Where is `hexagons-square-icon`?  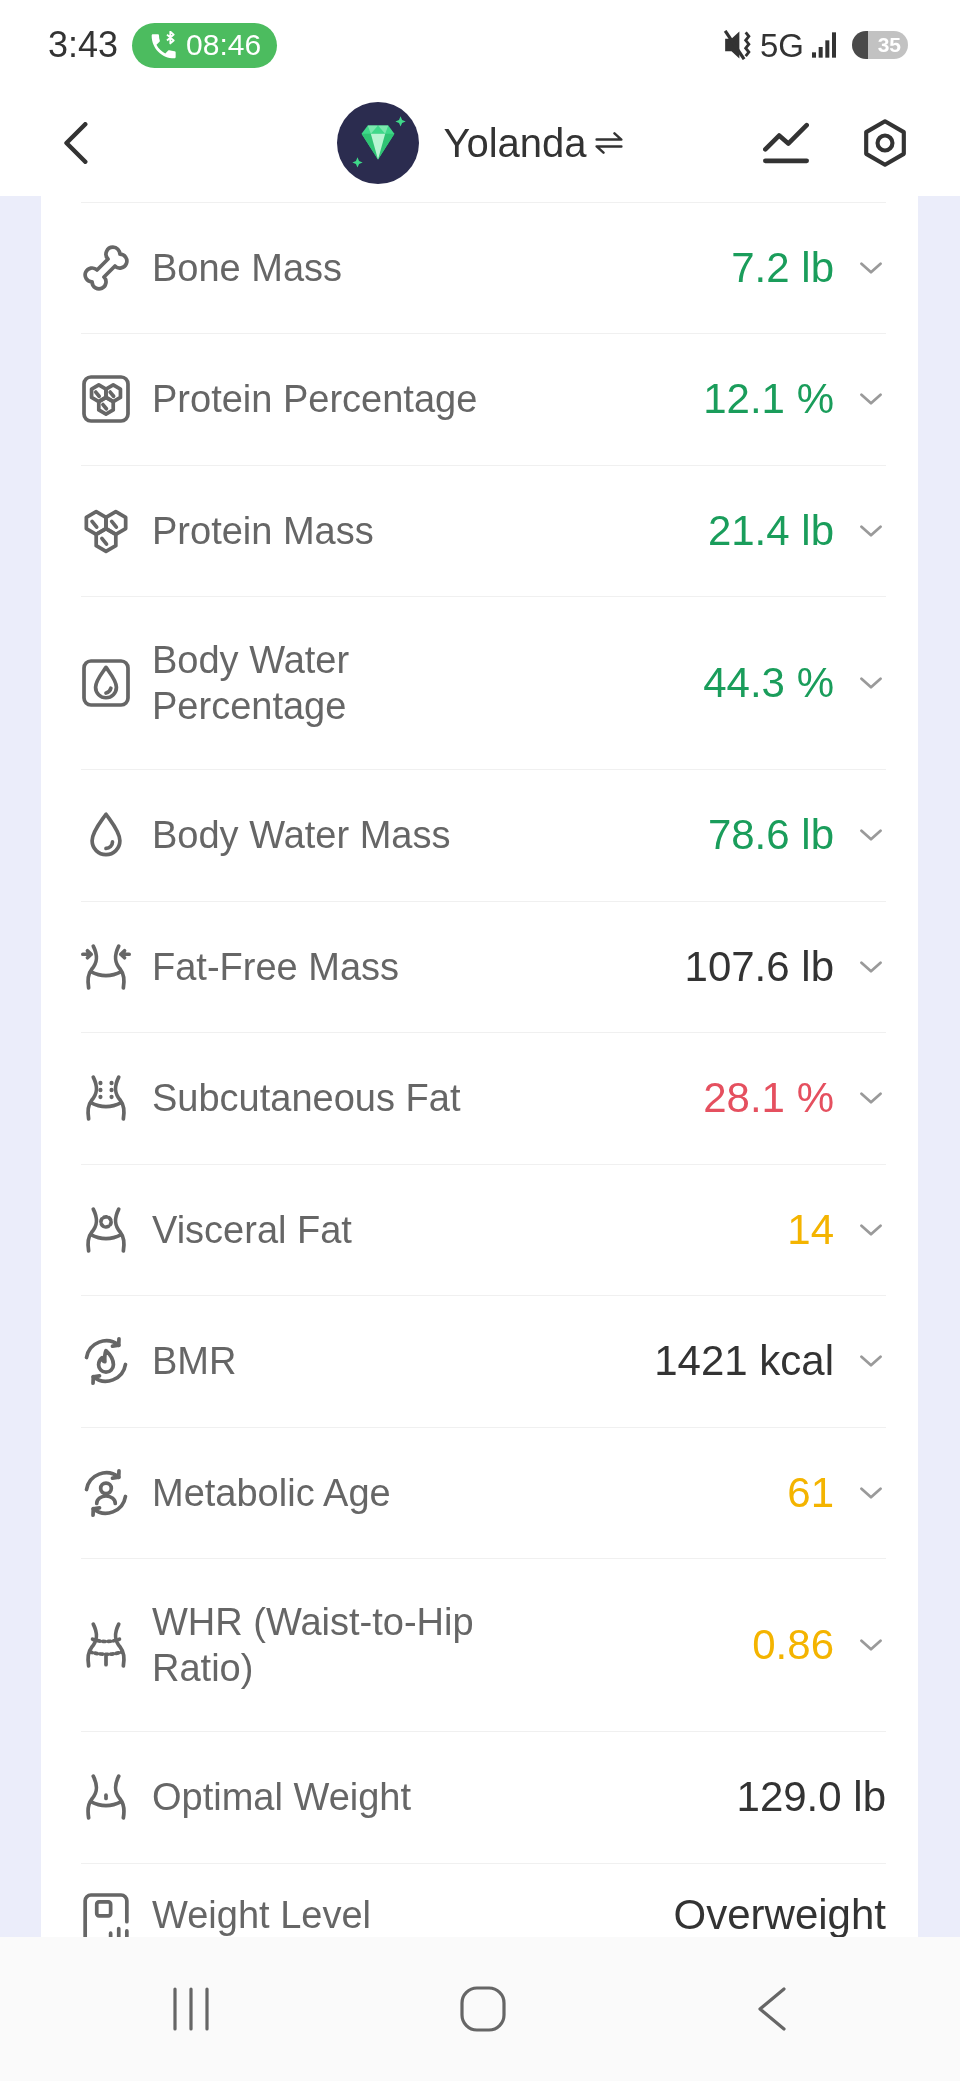 hexagons-square-icon is located at coordinates (106, 399).